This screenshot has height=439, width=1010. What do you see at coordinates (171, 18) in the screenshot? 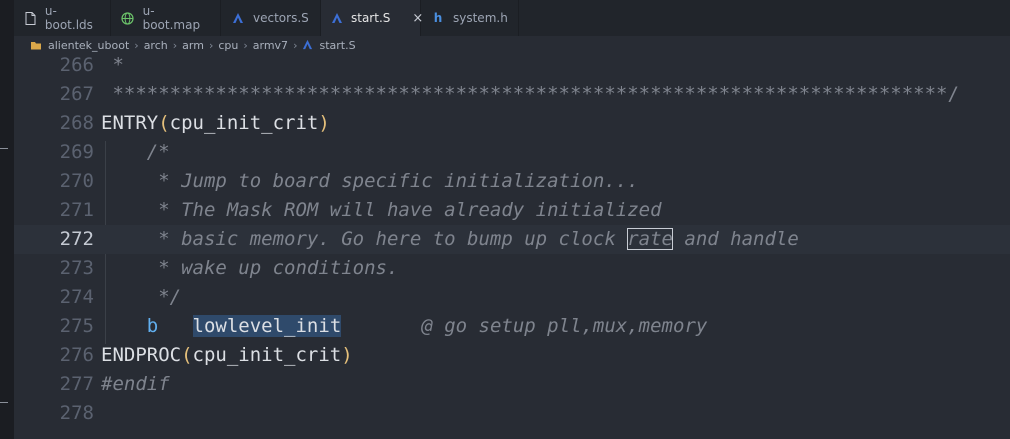
I see `tab-label: u-boot.map` at bounding box center [171, 18].